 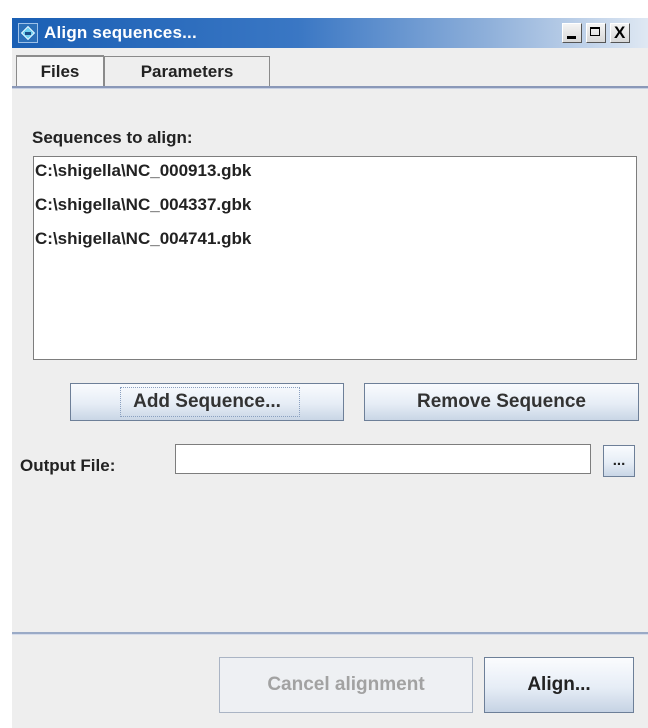 What do you see at coordinates (383, 459) in the screenshot?
I see `output-file-field` at bounding box center [383, 459].